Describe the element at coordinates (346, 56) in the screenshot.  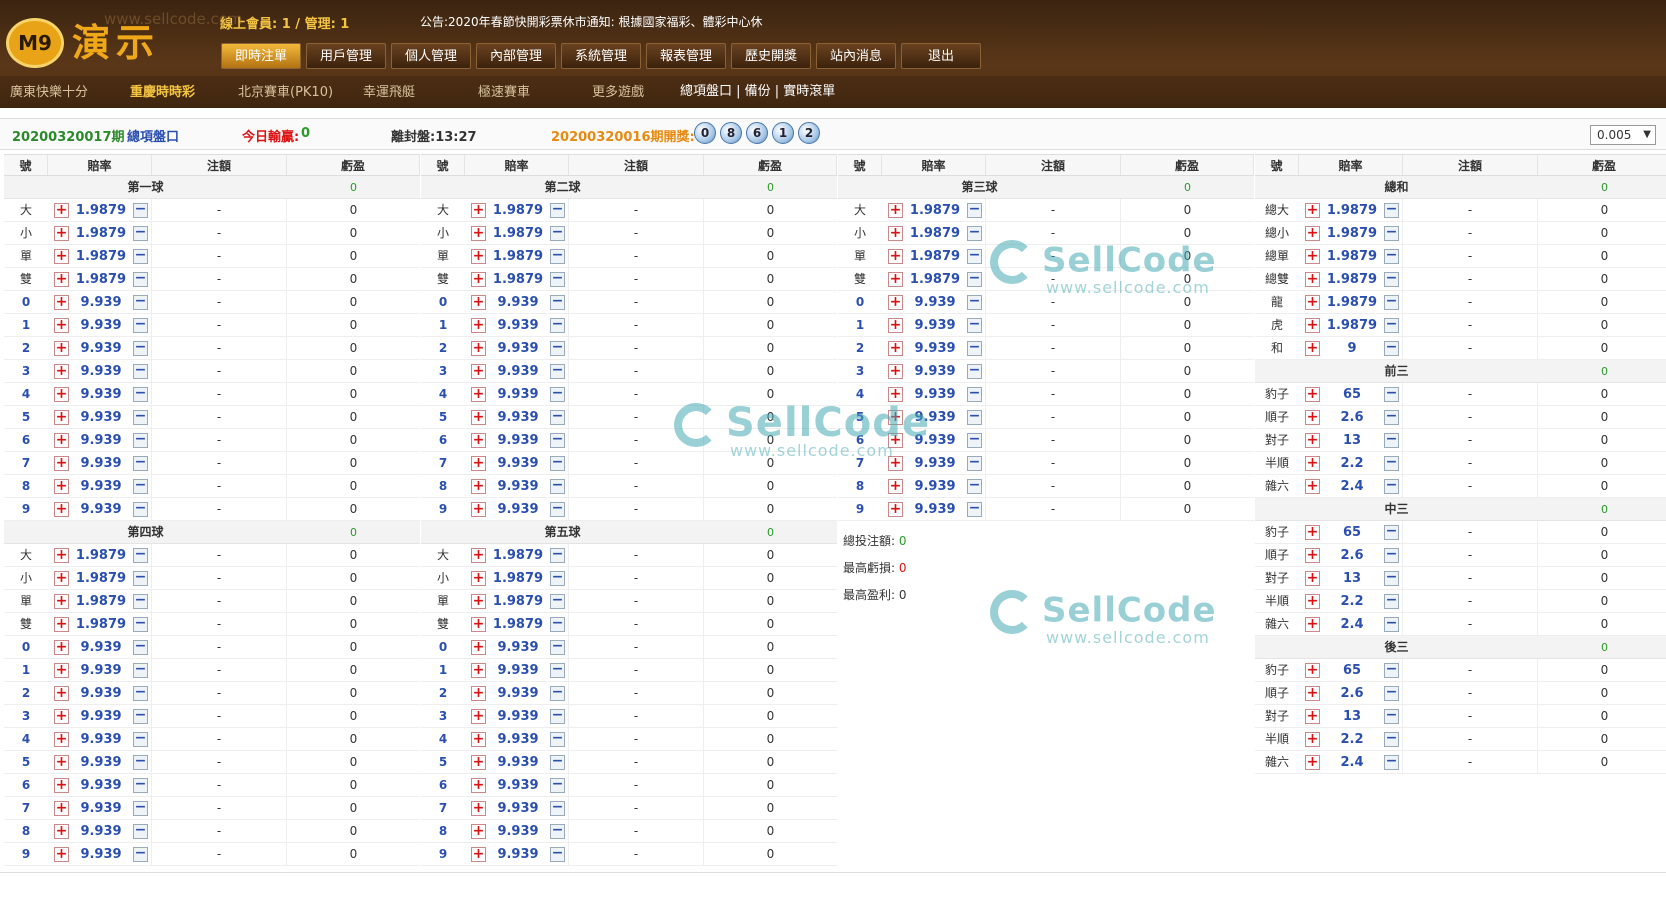
I see `nav-1: 用戶管理` at that location.